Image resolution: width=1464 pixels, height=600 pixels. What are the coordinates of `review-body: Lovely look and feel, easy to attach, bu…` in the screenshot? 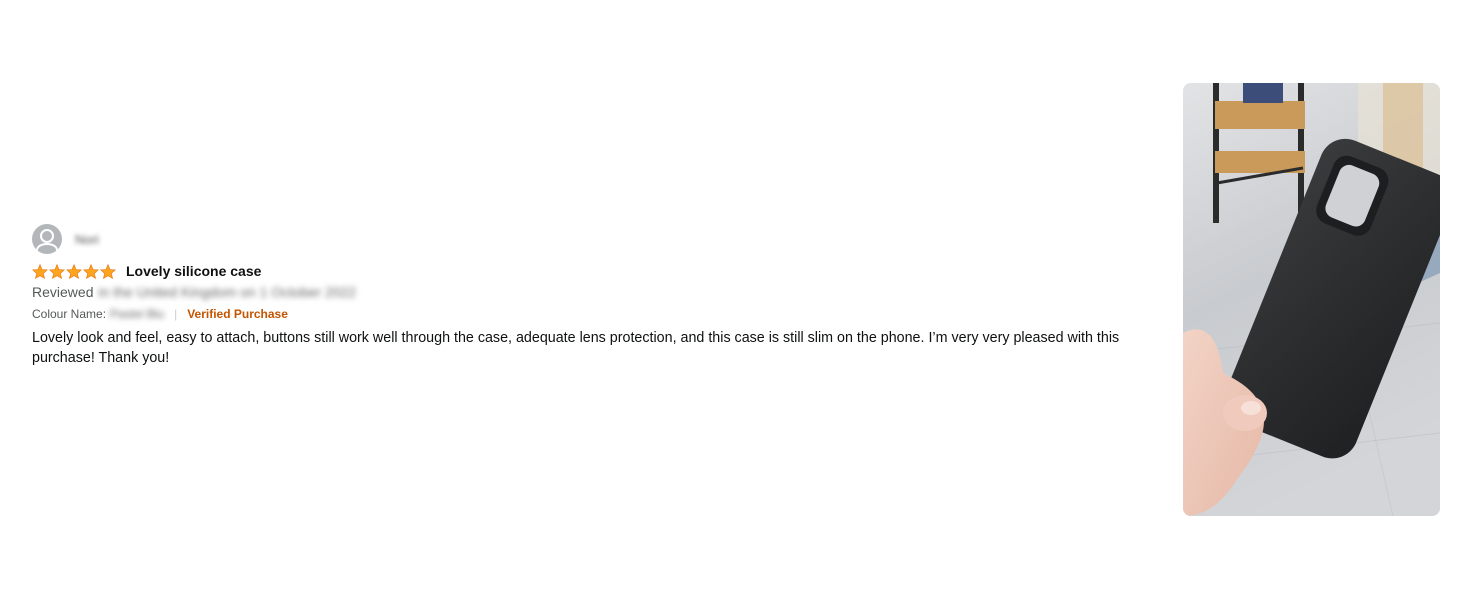 It's located at (576, 348).